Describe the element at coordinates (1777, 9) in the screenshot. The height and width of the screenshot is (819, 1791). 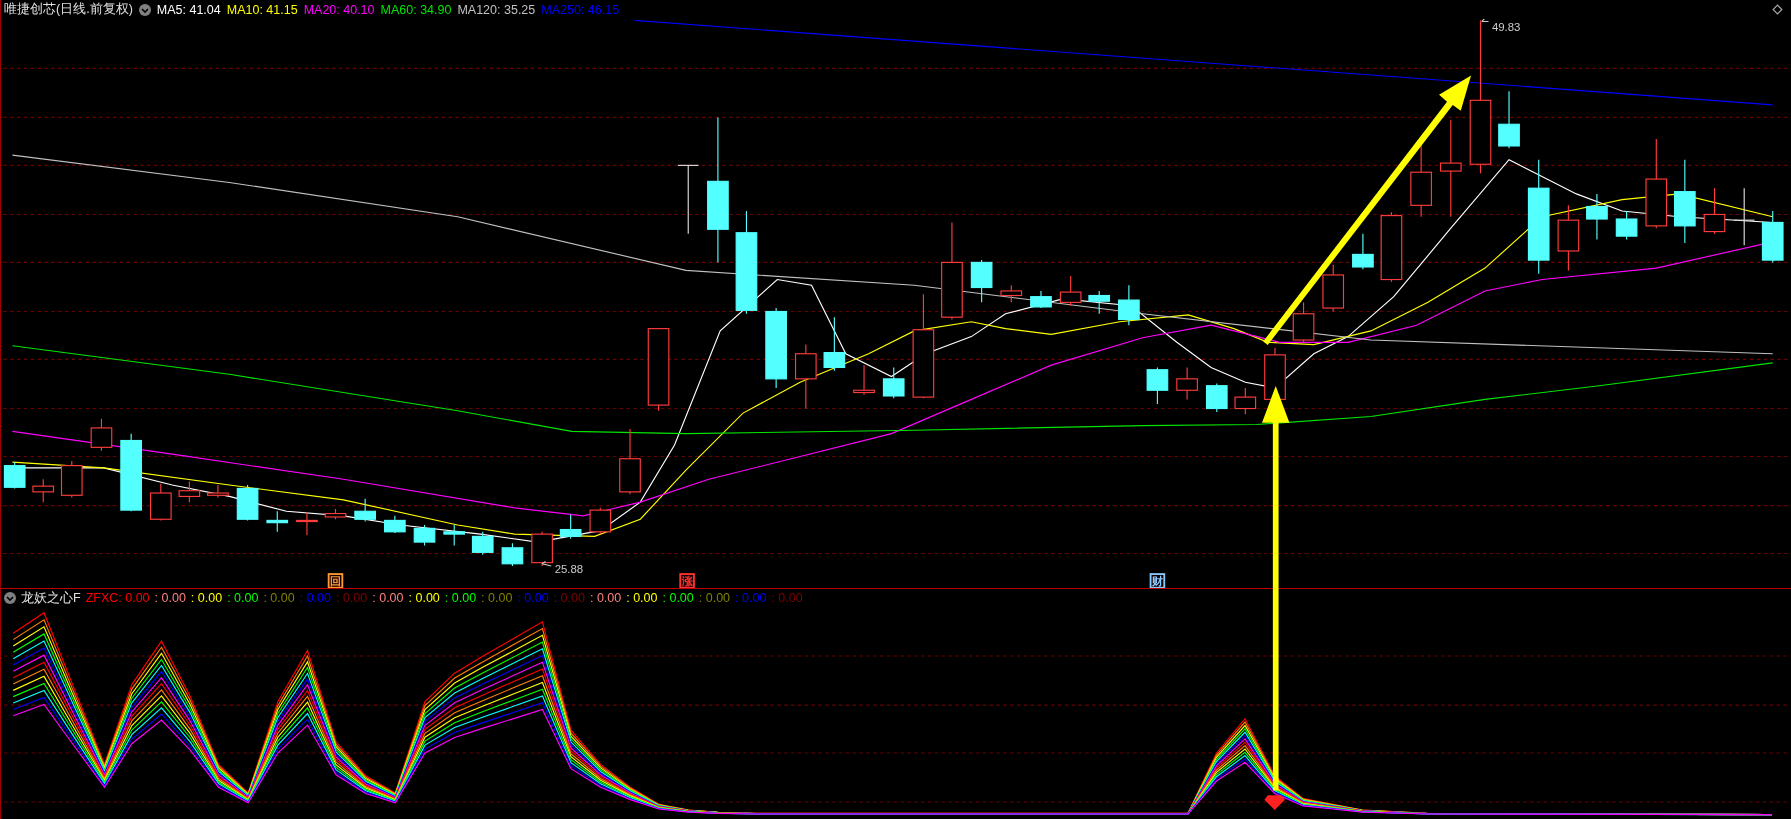
I see `diamond-icon` at that location.